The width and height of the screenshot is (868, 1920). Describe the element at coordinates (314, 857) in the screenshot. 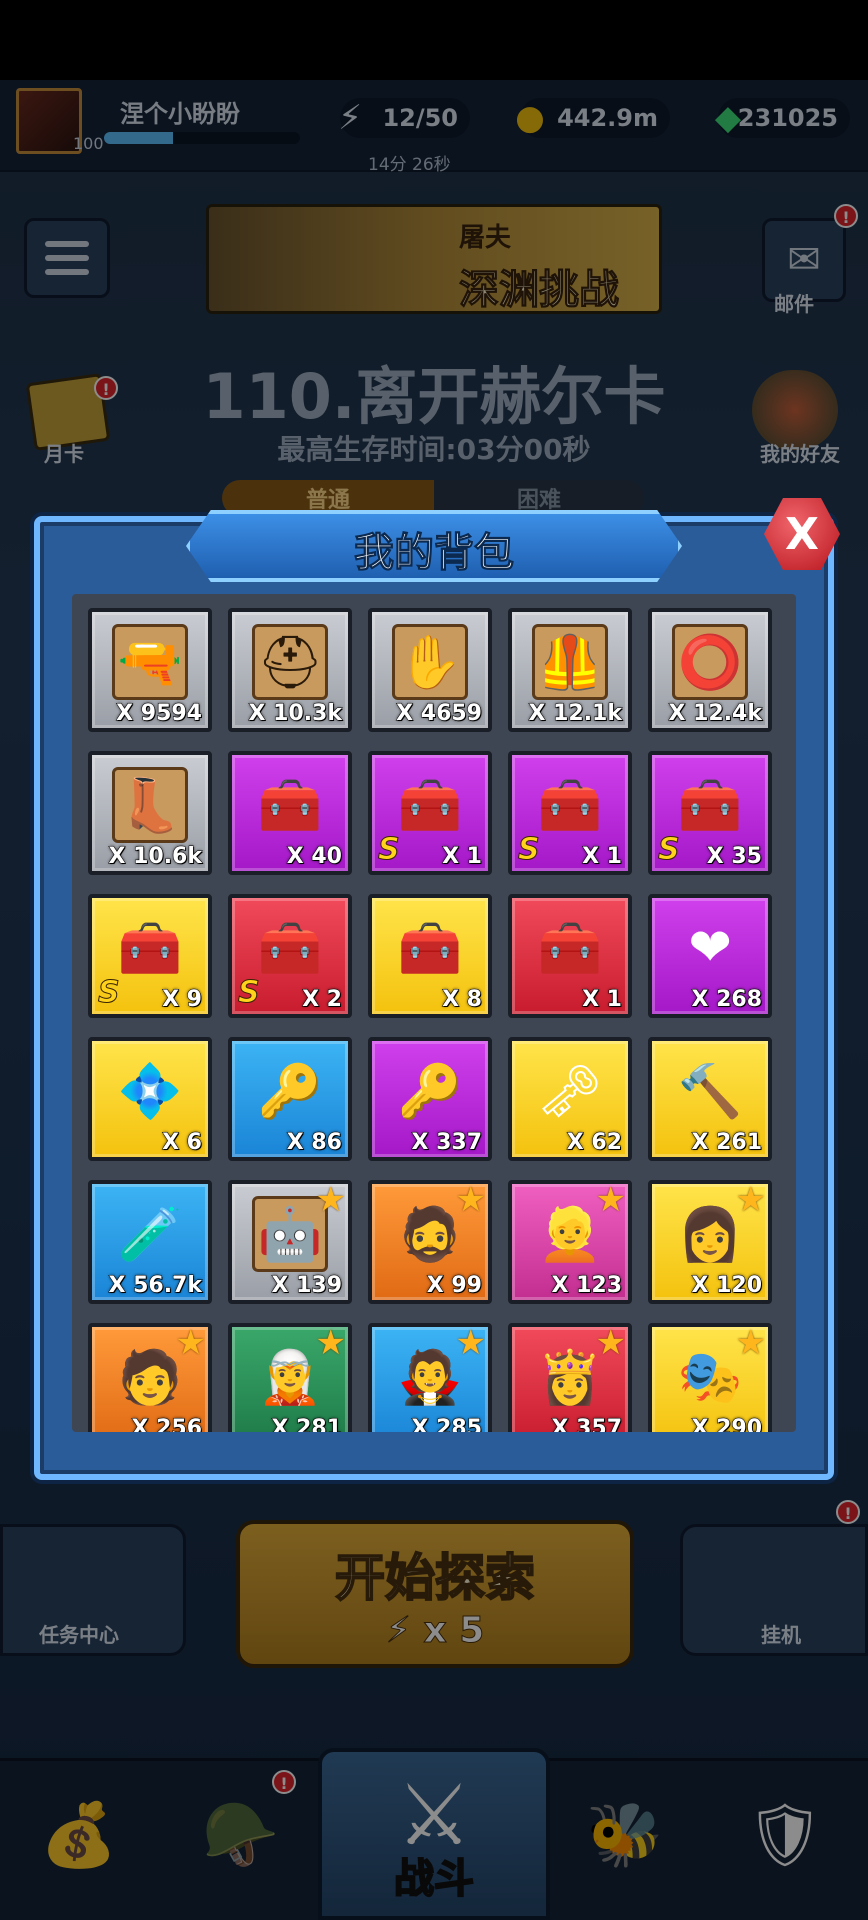

I see `item-count: X 40` at that location.